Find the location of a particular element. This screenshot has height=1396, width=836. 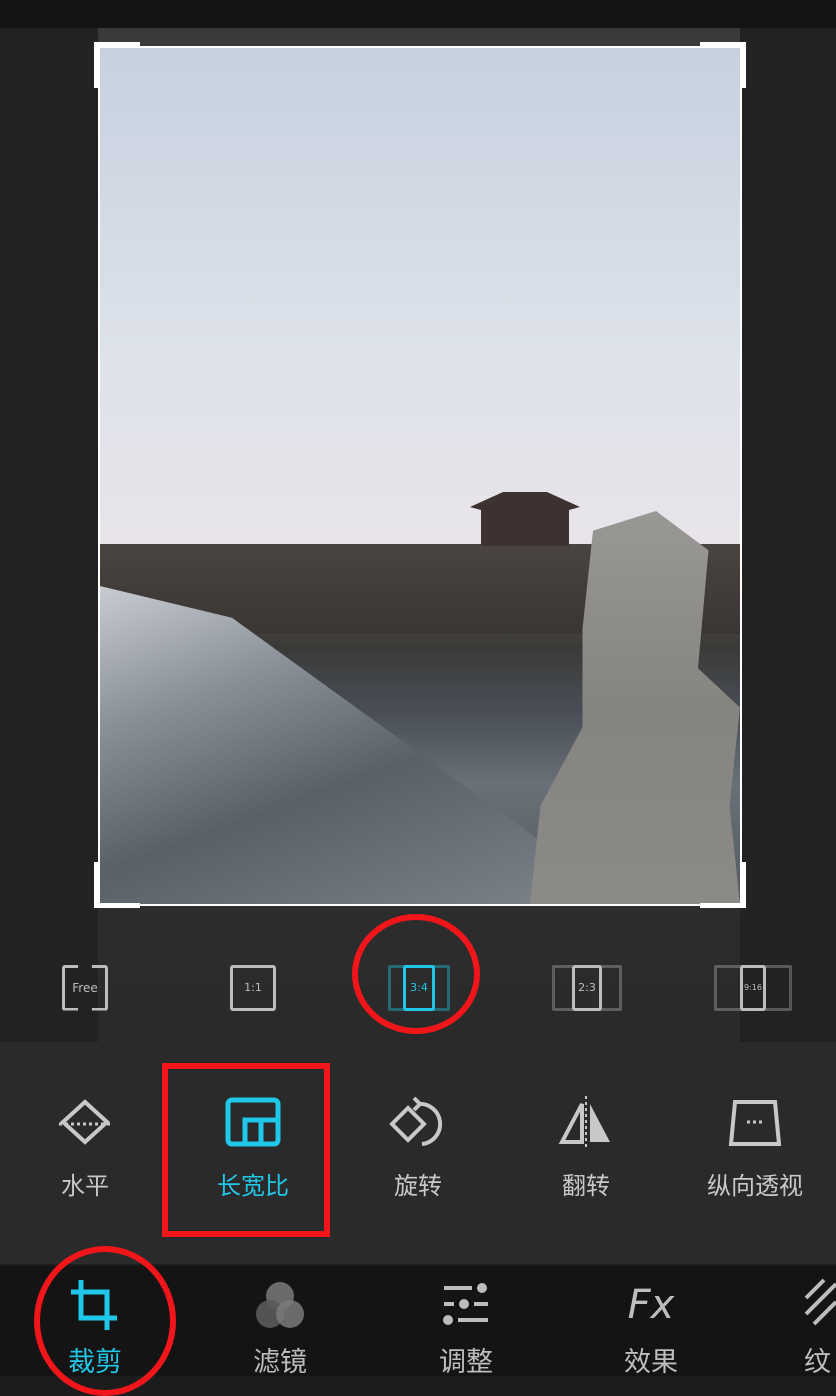

ratio-2-3-button: 2:3 is located at coordinates (587, 987).